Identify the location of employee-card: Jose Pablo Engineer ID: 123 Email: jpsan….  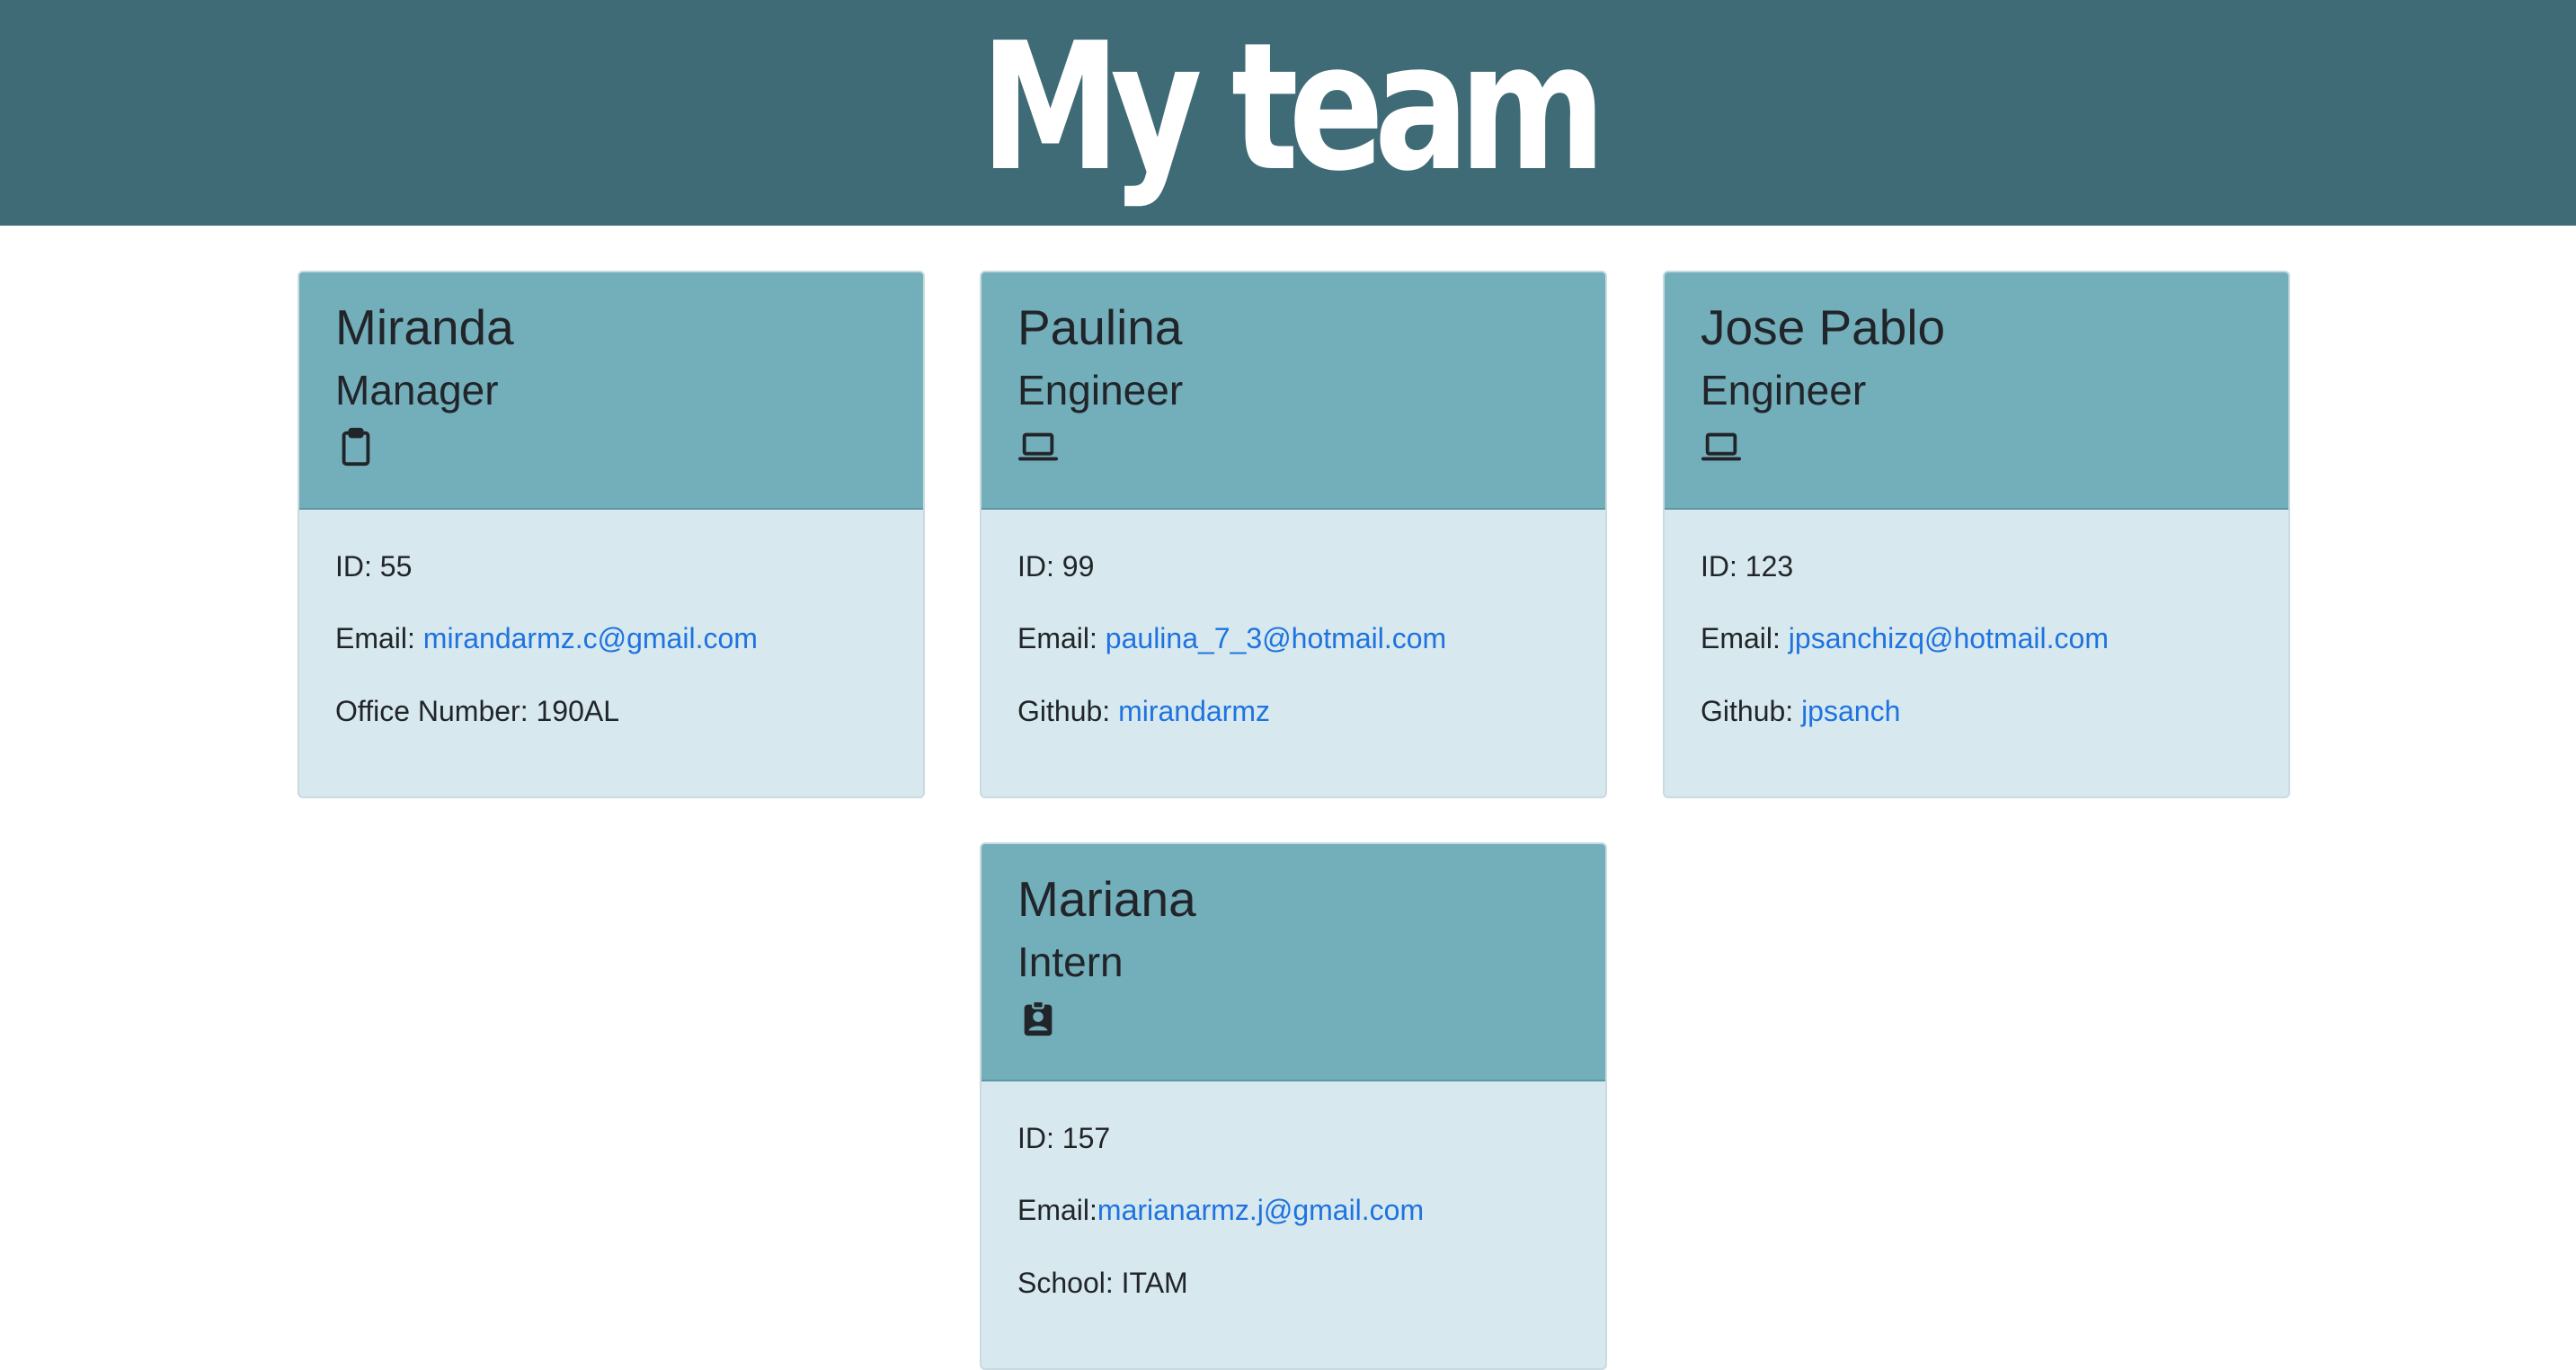
(1976, 534).